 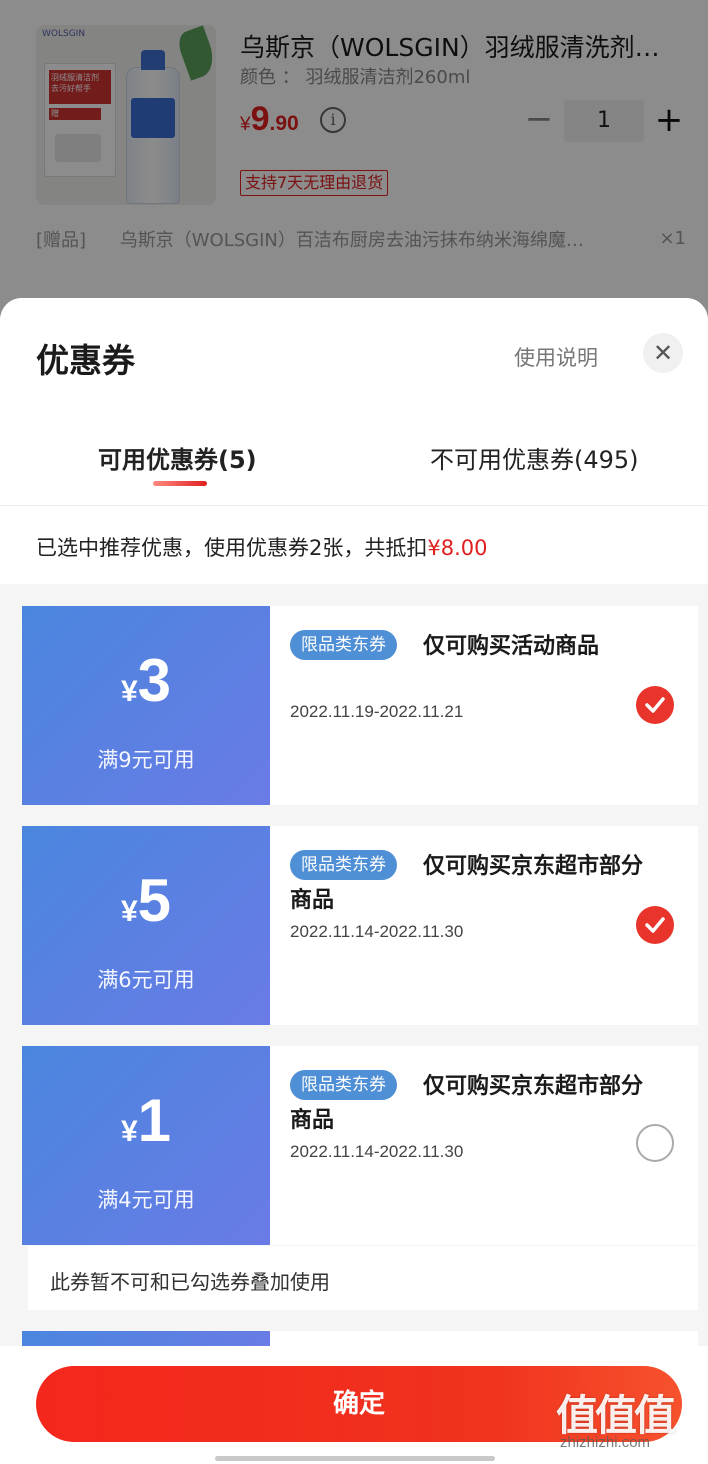 I want to click on coupon-stacking-note: 此券暂不可和已勾选券叠加使用, so click(x=363, y=1278).